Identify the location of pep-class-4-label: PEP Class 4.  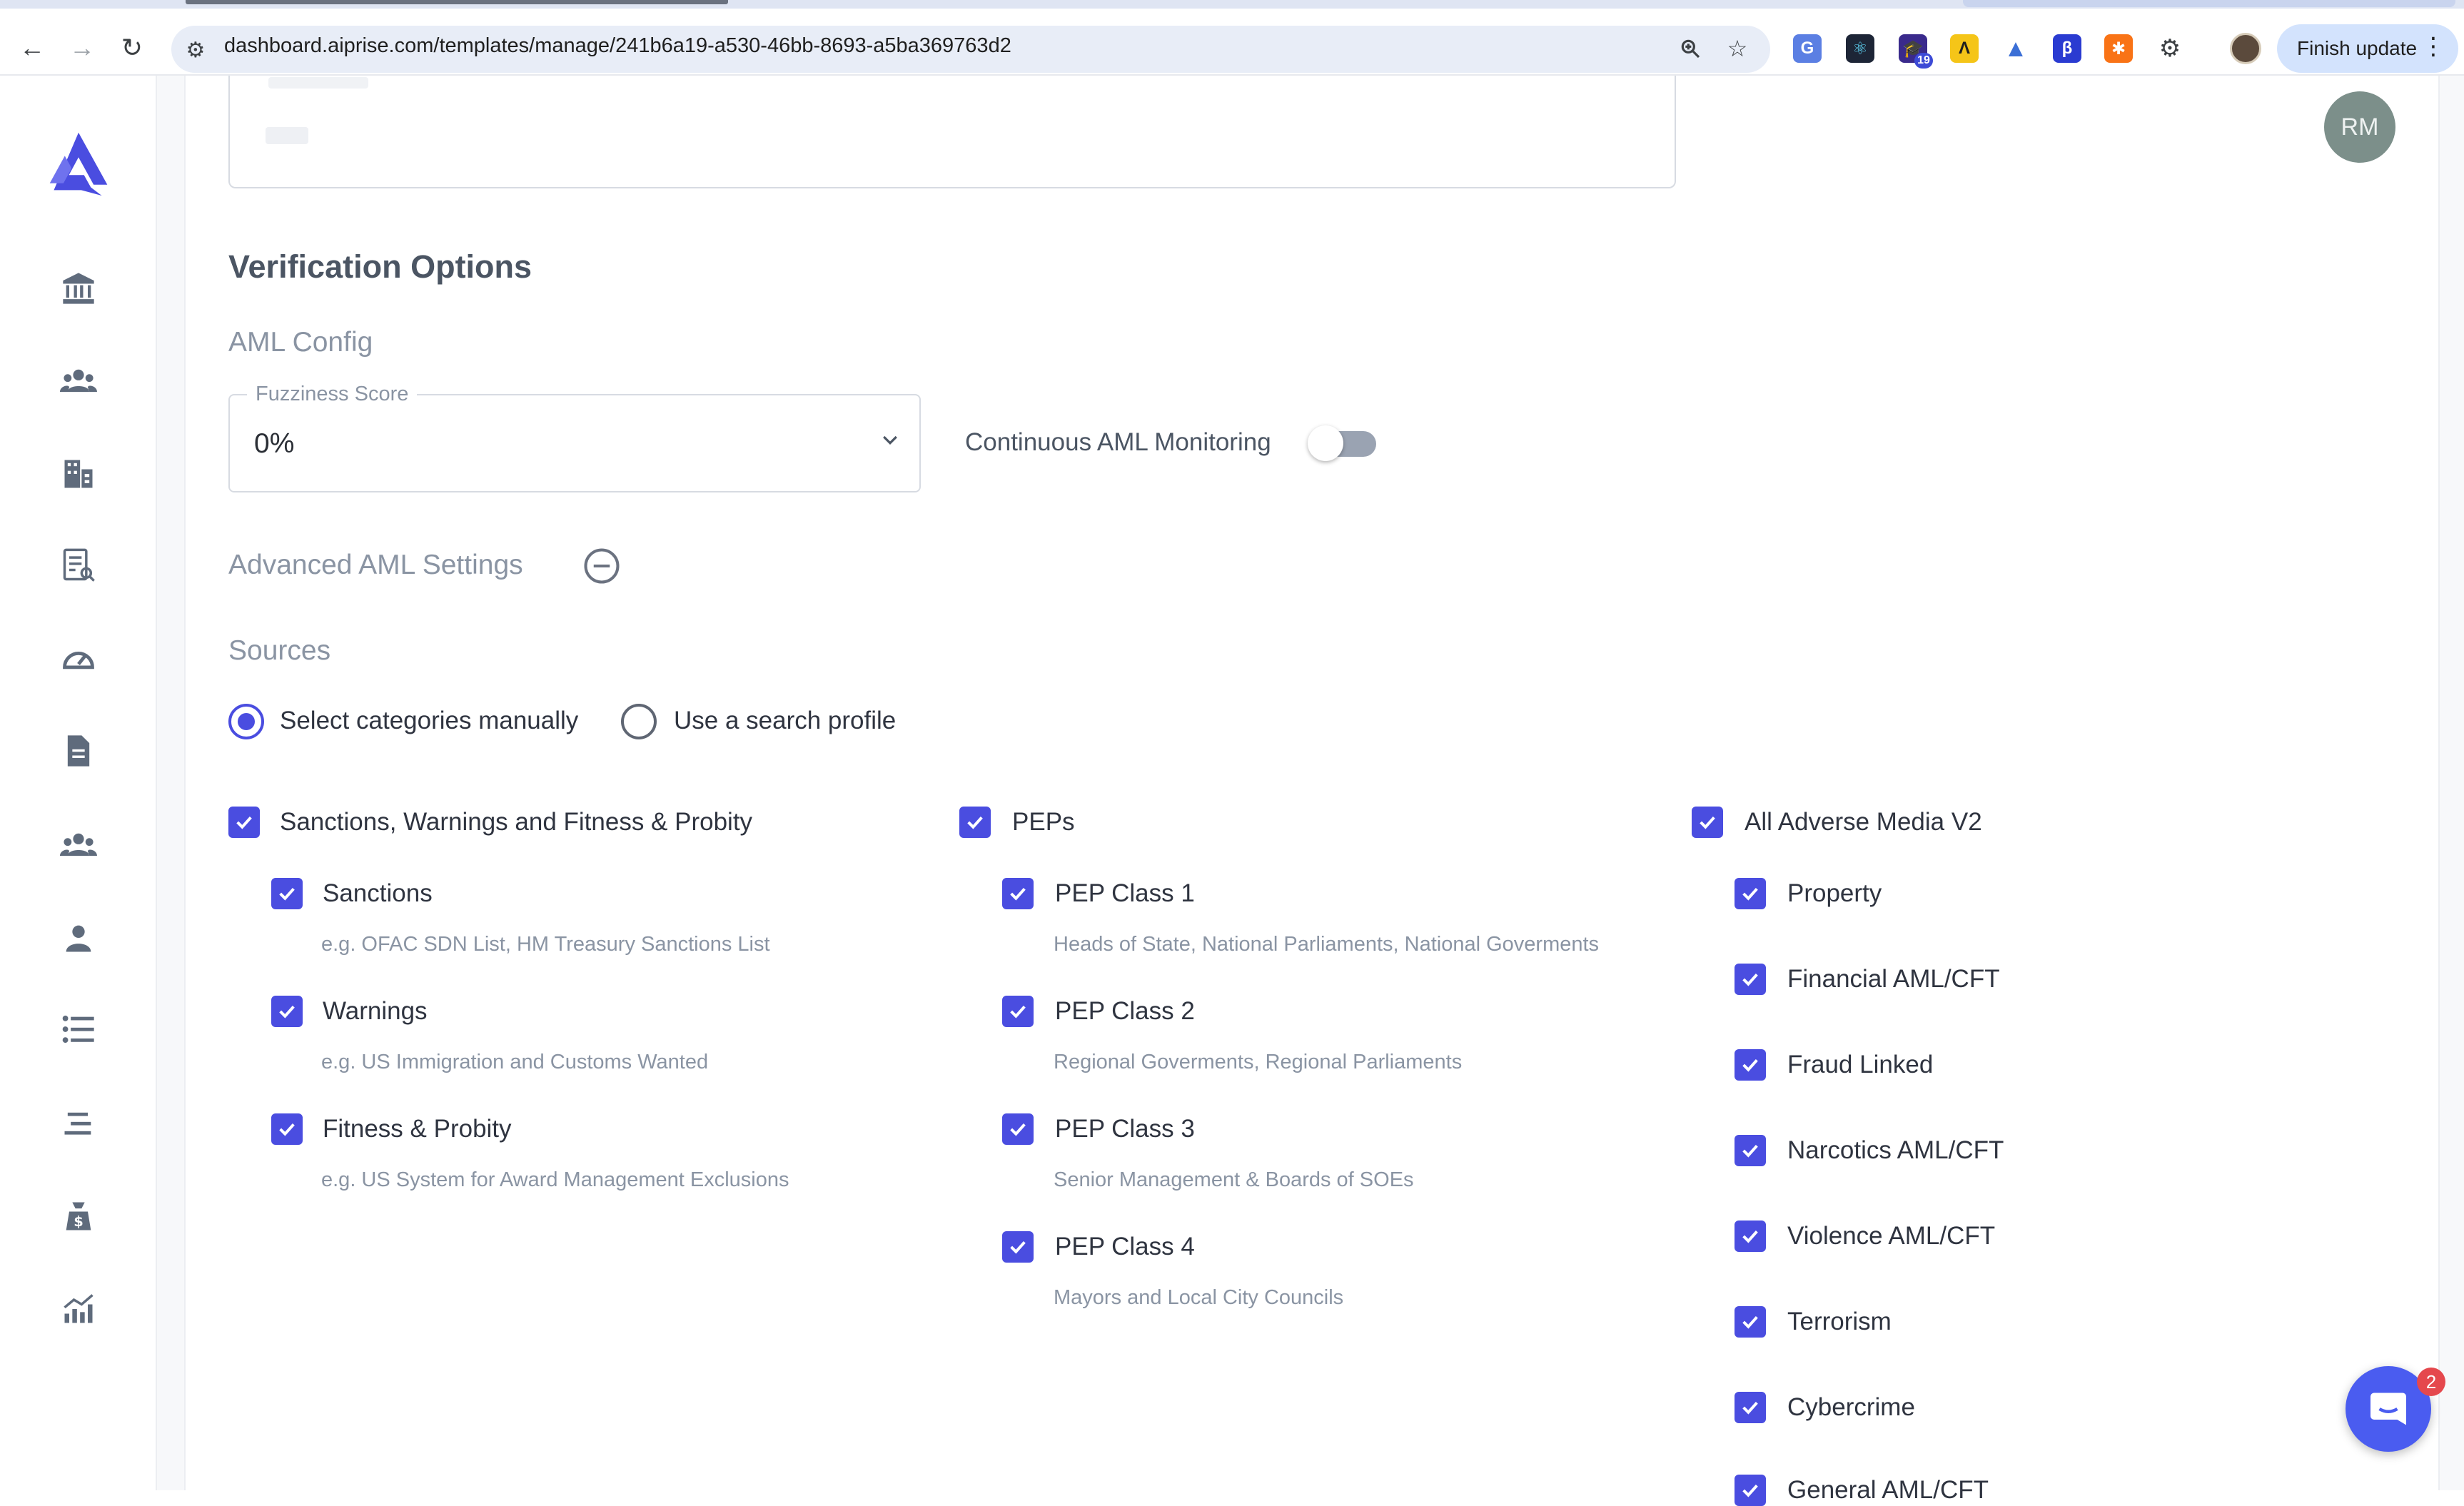
(1125, 1247).